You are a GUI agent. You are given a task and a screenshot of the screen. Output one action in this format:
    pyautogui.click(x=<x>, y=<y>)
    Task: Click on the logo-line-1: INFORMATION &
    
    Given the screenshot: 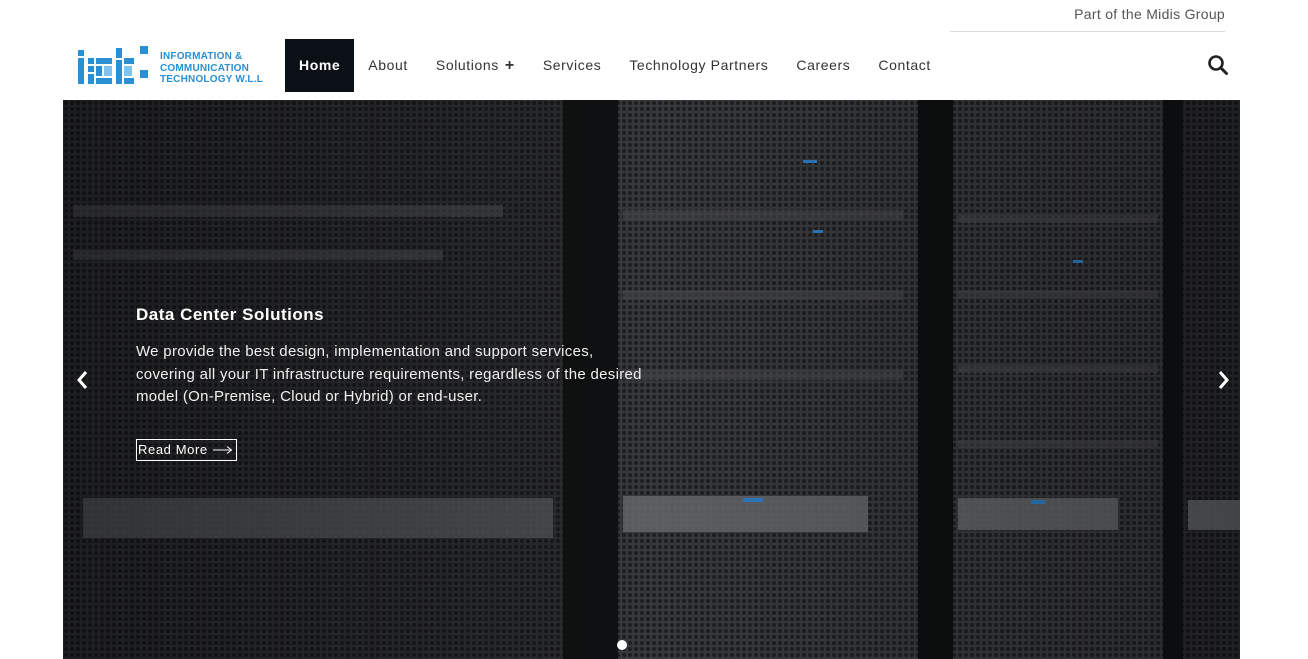 What is the action you would take?
    pyautogui.click(x=201, y=56)
    